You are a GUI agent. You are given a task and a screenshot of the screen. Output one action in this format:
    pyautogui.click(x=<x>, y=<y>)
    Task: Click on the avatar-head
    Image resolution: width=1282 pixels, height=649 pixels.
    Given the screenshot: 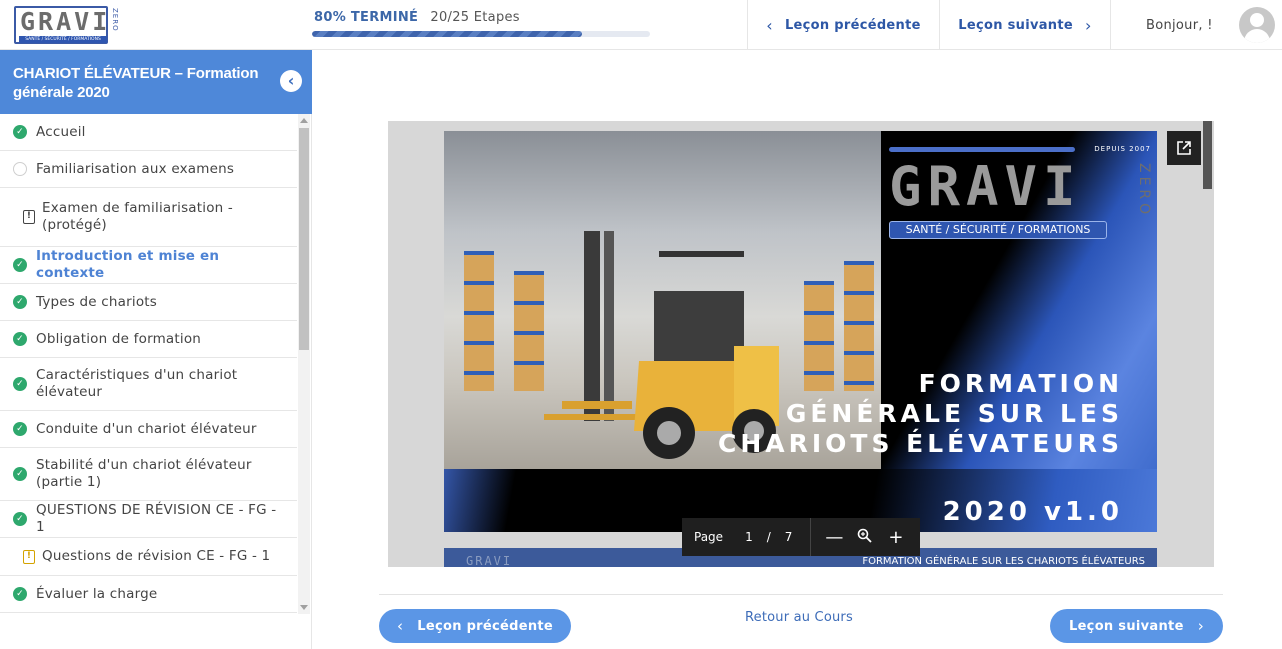 What is the action you would take?
    pyautogui.click(x=1257, y=20)
    